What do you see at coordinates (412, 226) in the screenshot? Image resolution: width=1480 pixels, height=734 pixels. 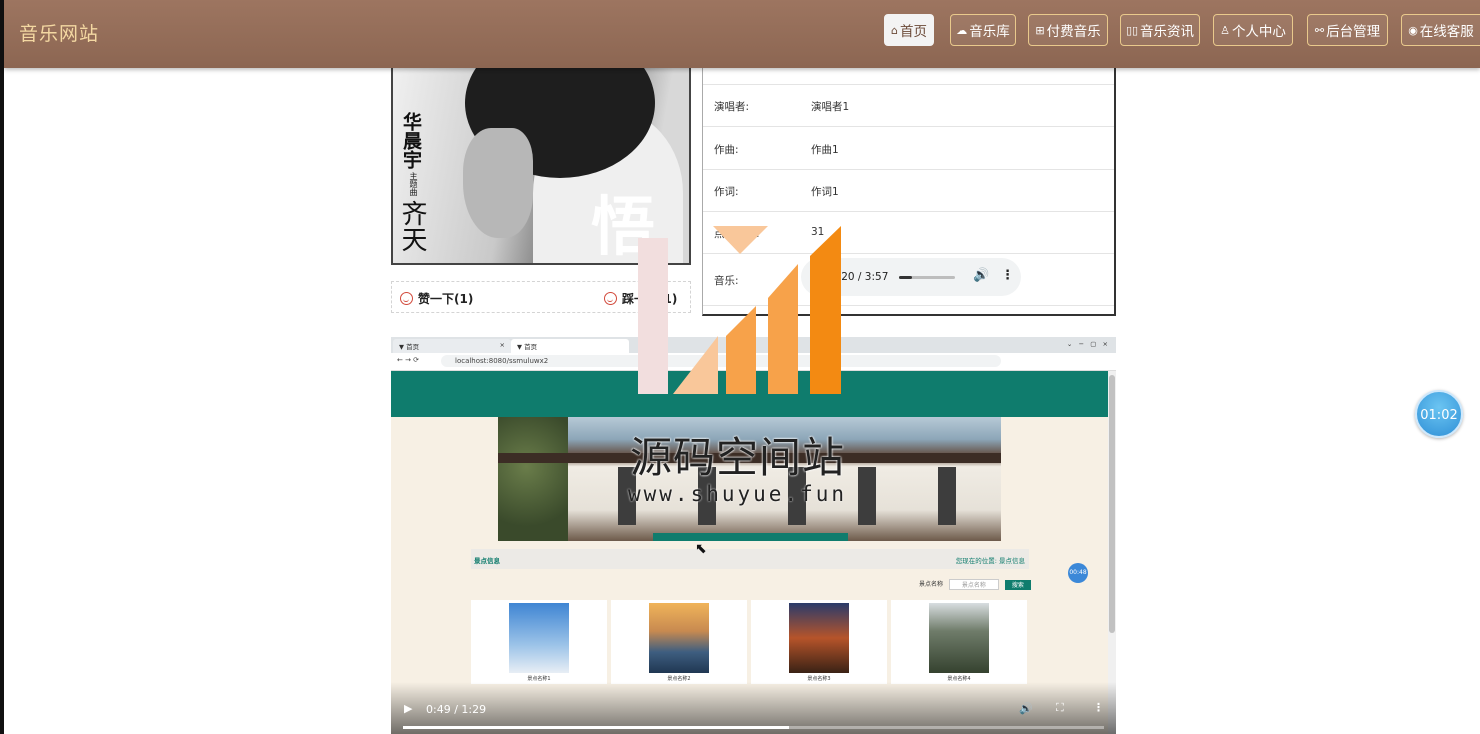 I see `cover-song-text: 齐天` at bounding box center [412, 226].